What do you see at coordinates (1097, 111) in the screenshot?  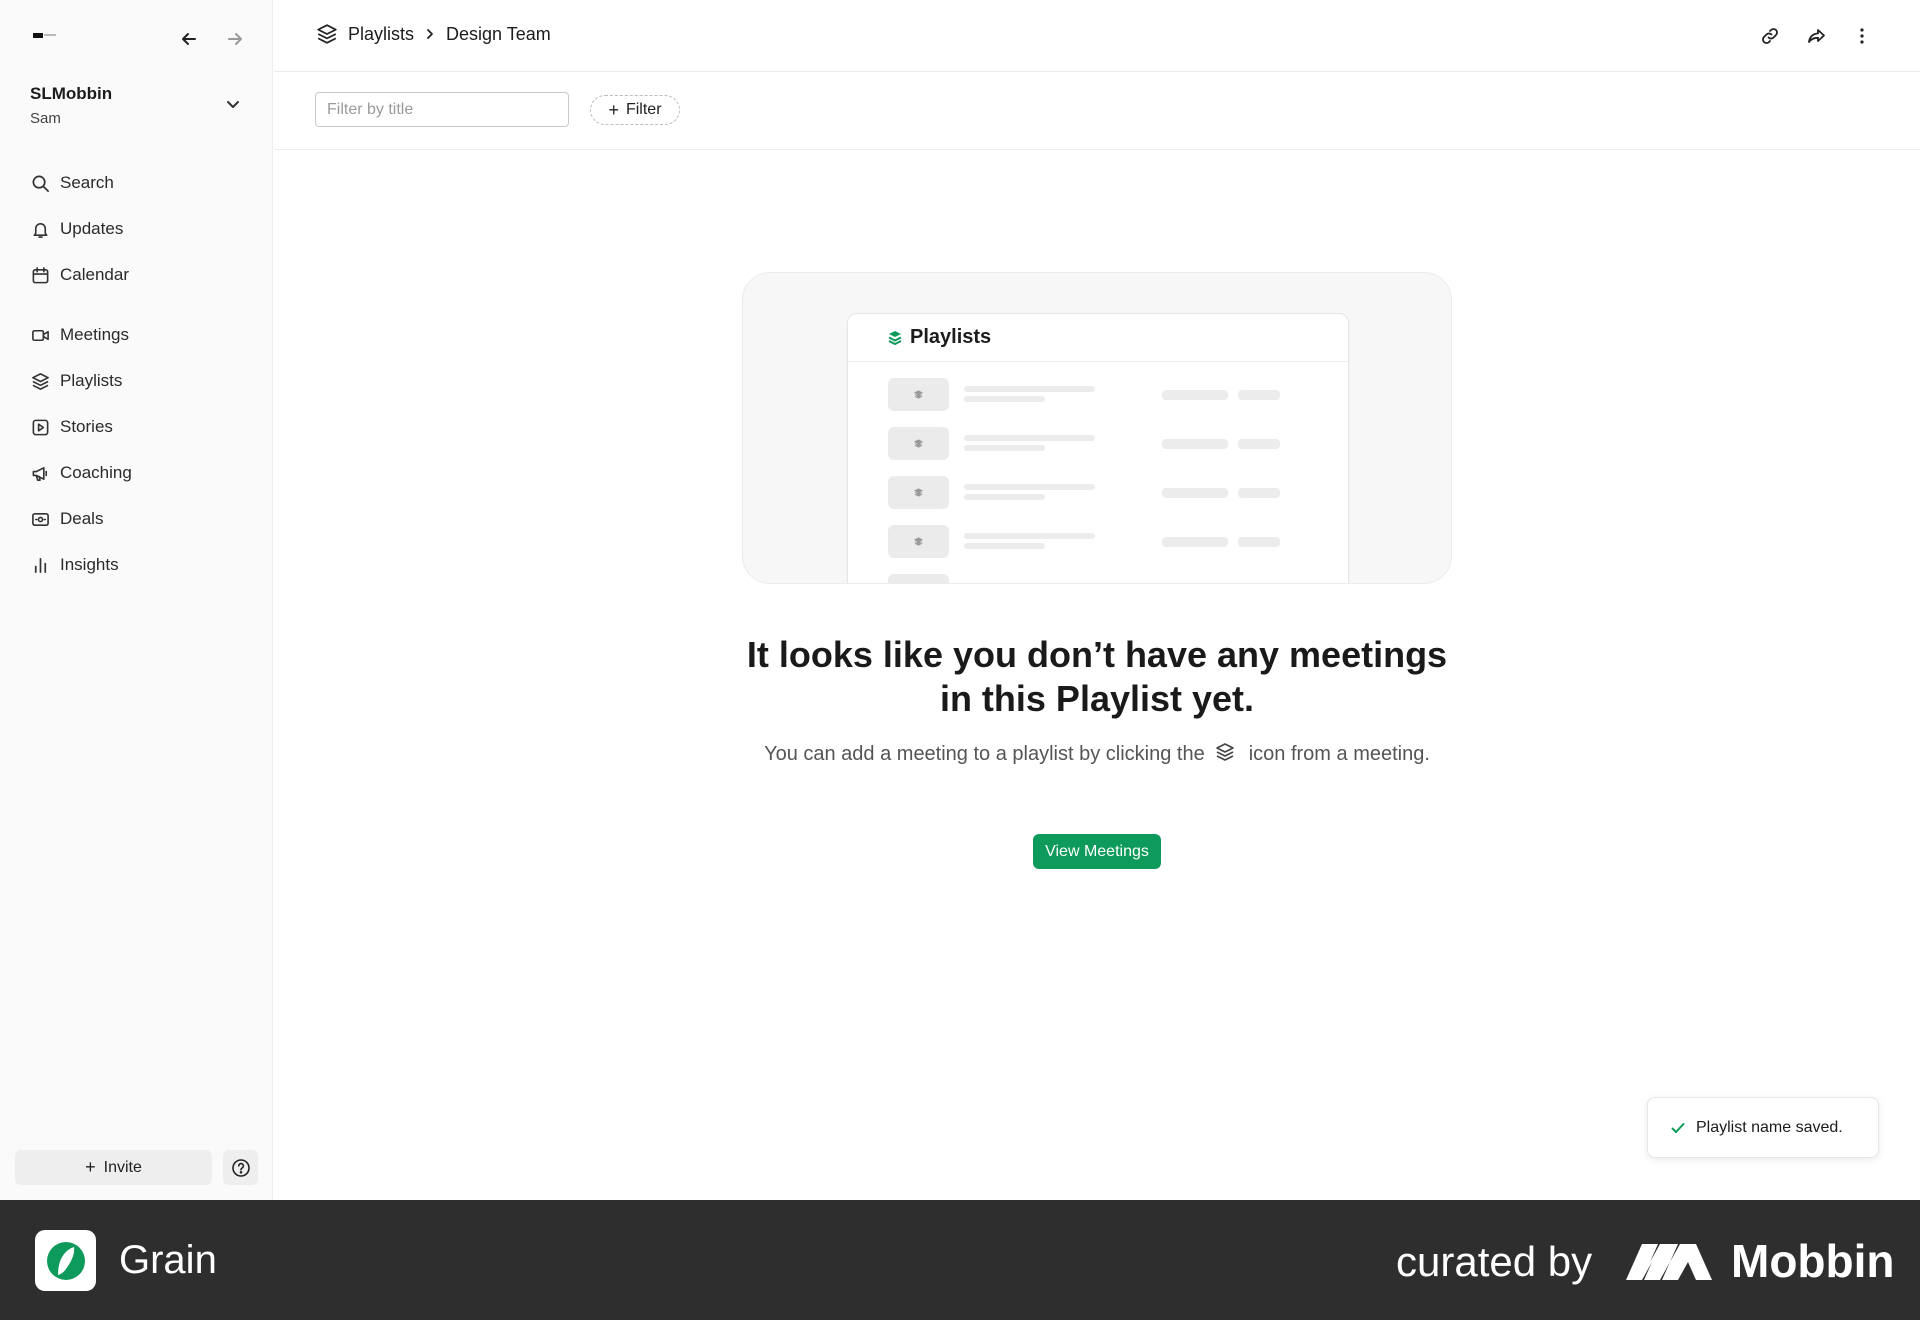 I see `filter-toolbar: + Filter` at bounding box center [1097, 111].